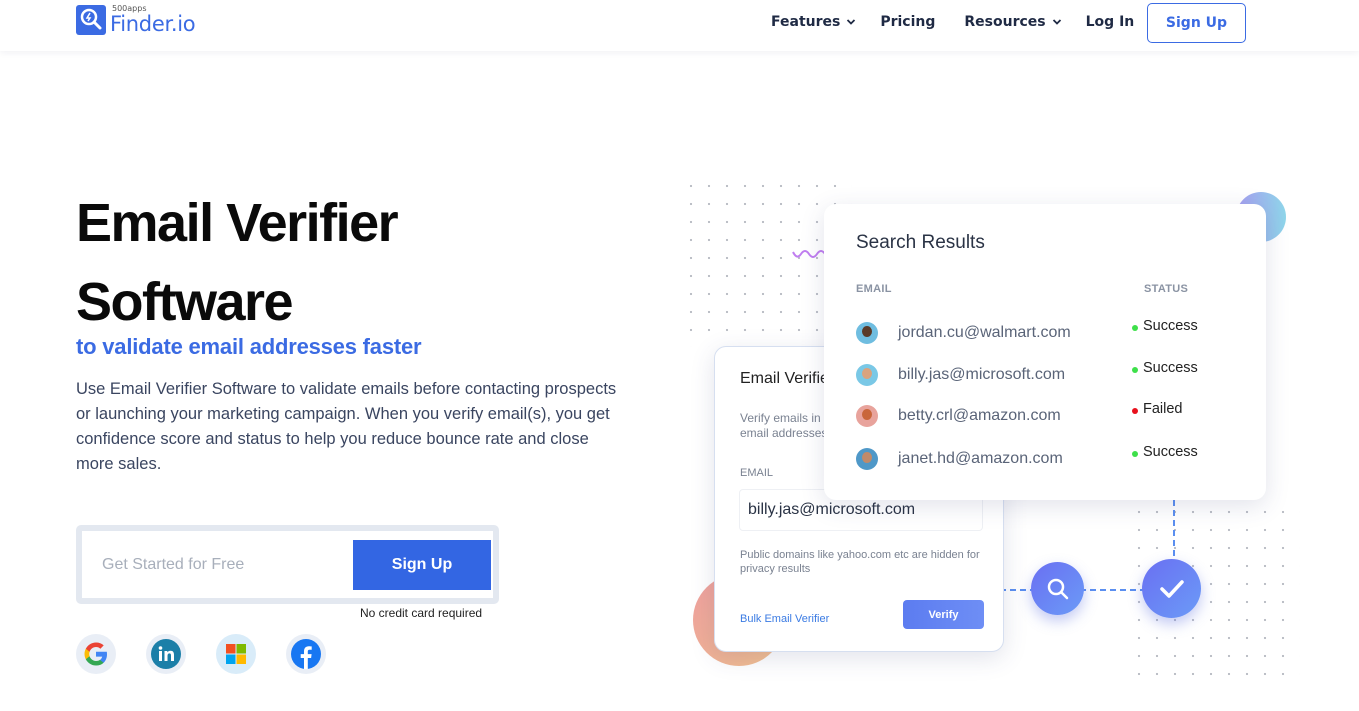 Image resolution: width=1359 pixels, height=711 pixels. I want to click on microsoft-icon, so click(236, 654).